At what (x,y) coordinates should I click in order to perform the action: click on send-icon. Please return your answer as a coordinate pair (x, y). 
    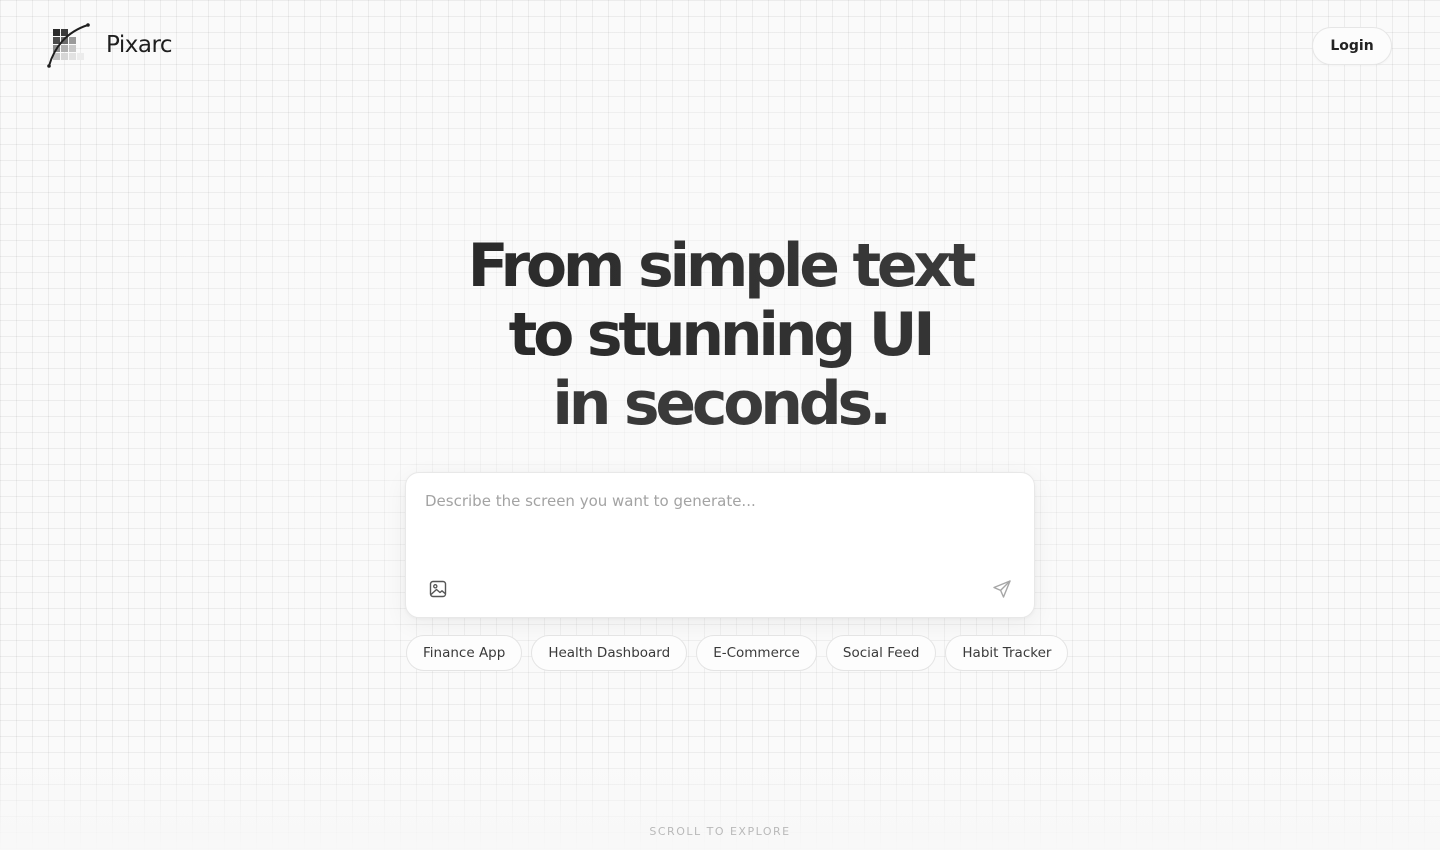
    Looking at the image, I should click on (1002, 589).